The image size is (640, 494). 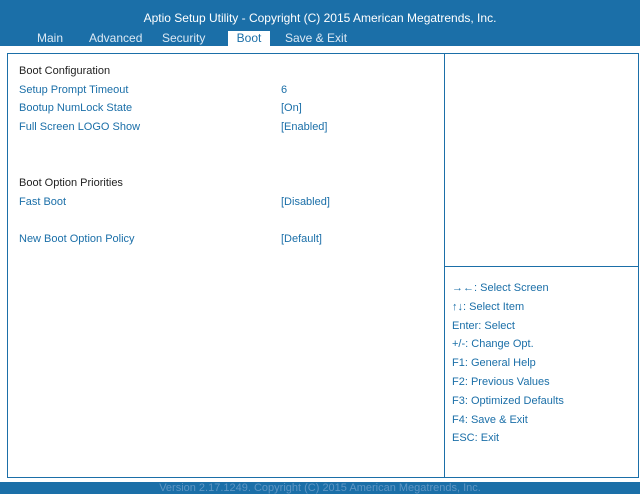 What do you see at coordinates (75, 108) in the screenshot?
I see `bootup-numlock-state-label: Bootup NumLock State` at bounding box center [75, 108].